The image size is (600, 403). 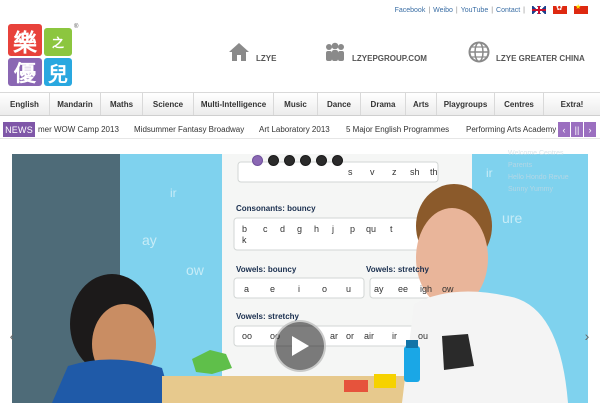 I want to click on ghost-menu-item: Hello Hondo Revue, so click(x=538, y=177).